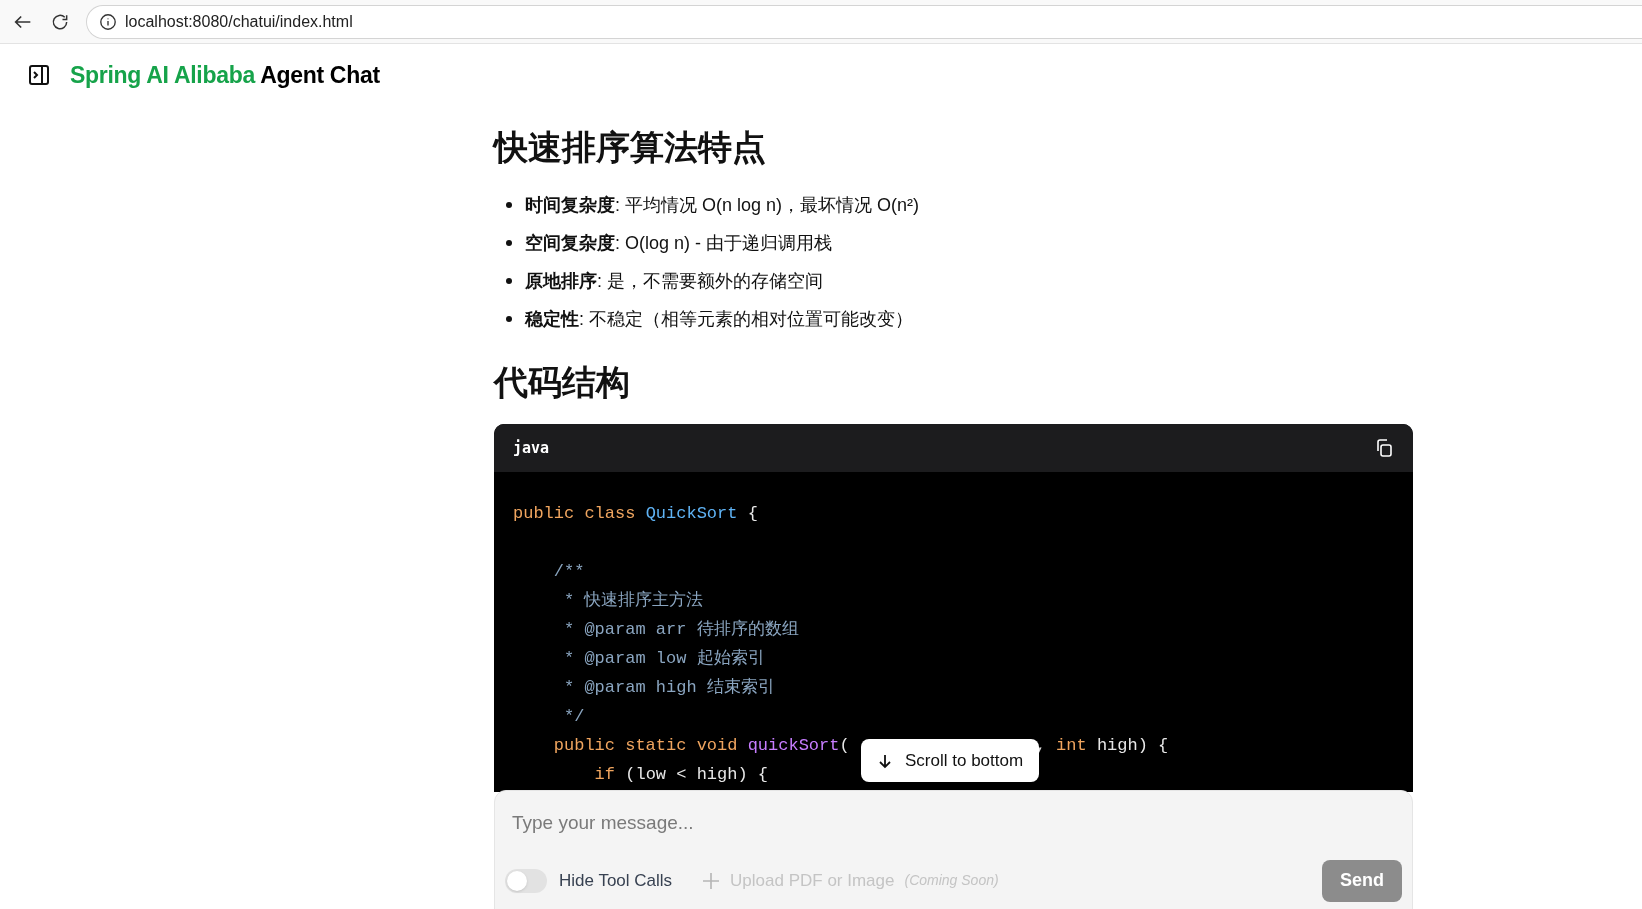 This screenshot has height=909, width=1642. What do you see at coordinates (864, 21) in the screenshot?
I see `address-bar: localhost:8080/chatui/index.html` at bounding box center [864, 21].